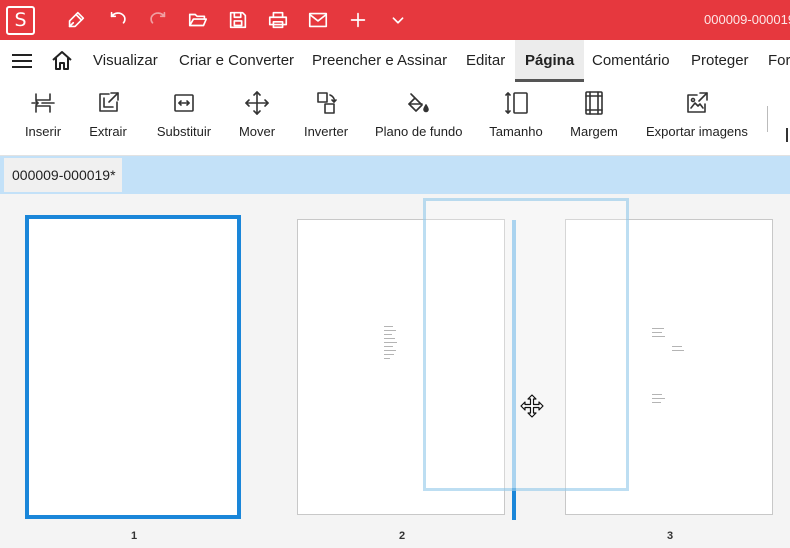 Image resolution: width=790 pixels, height=548 pixels. Describe the element at coordinates (358, 20) in the screenshot. I see `plus-icon` at that location.